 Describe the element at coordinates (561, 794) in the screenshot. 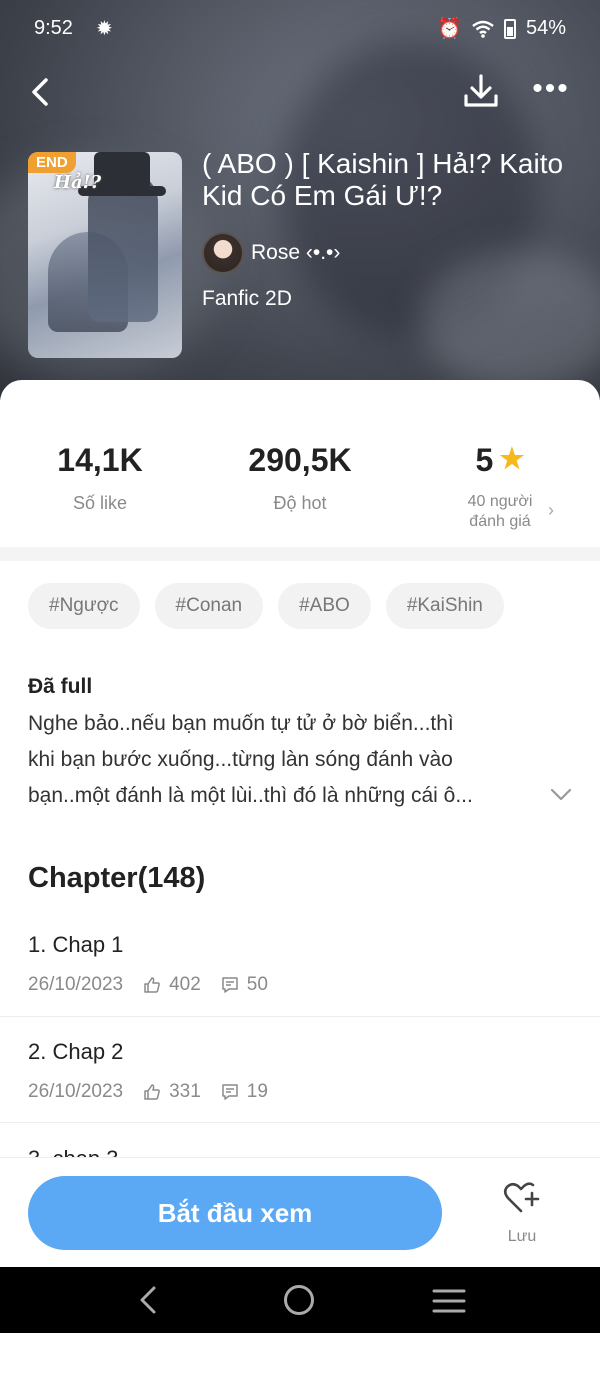

I see `chevron-down-icon` at that location.